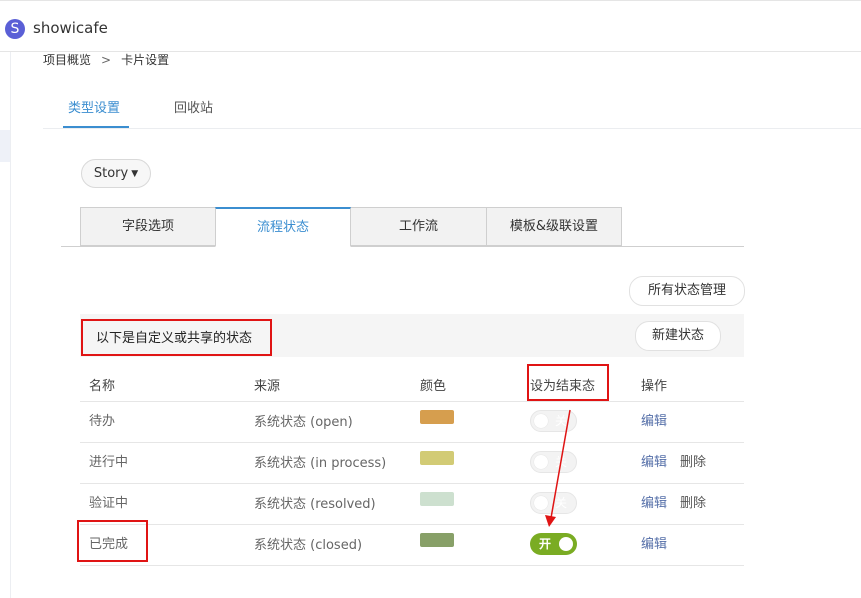  What do you see at coordinates (267, 386) in the screenshot?
I see `column-header-source: 来源` at bounding box center [267, 386].